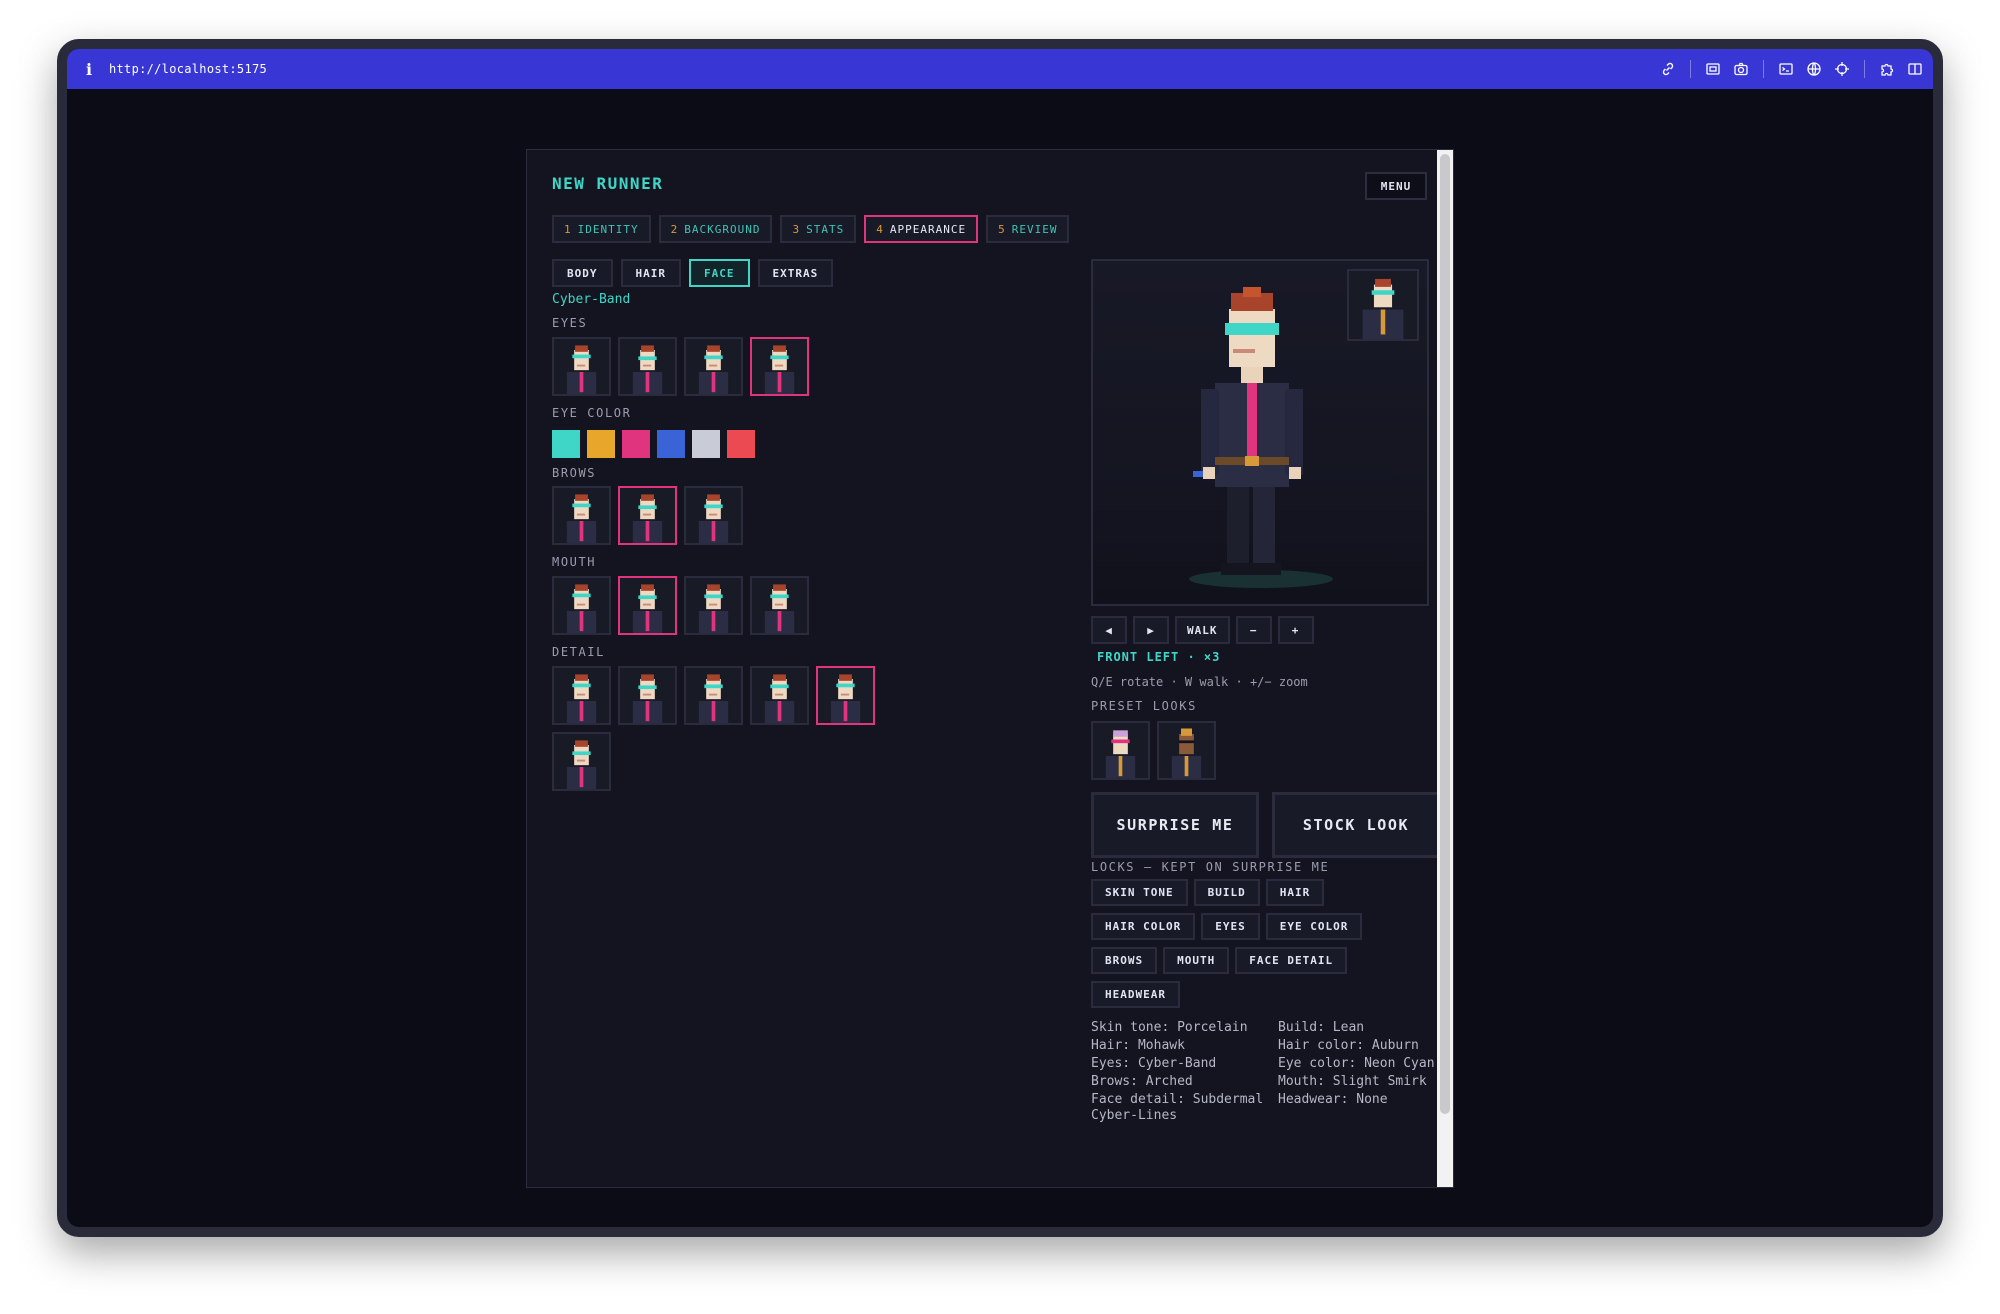 The image size is (2000, 1314). Describe the element at coordinates (1226, 892) in the screenshot. I see `lock-build: BUILD` at that location.